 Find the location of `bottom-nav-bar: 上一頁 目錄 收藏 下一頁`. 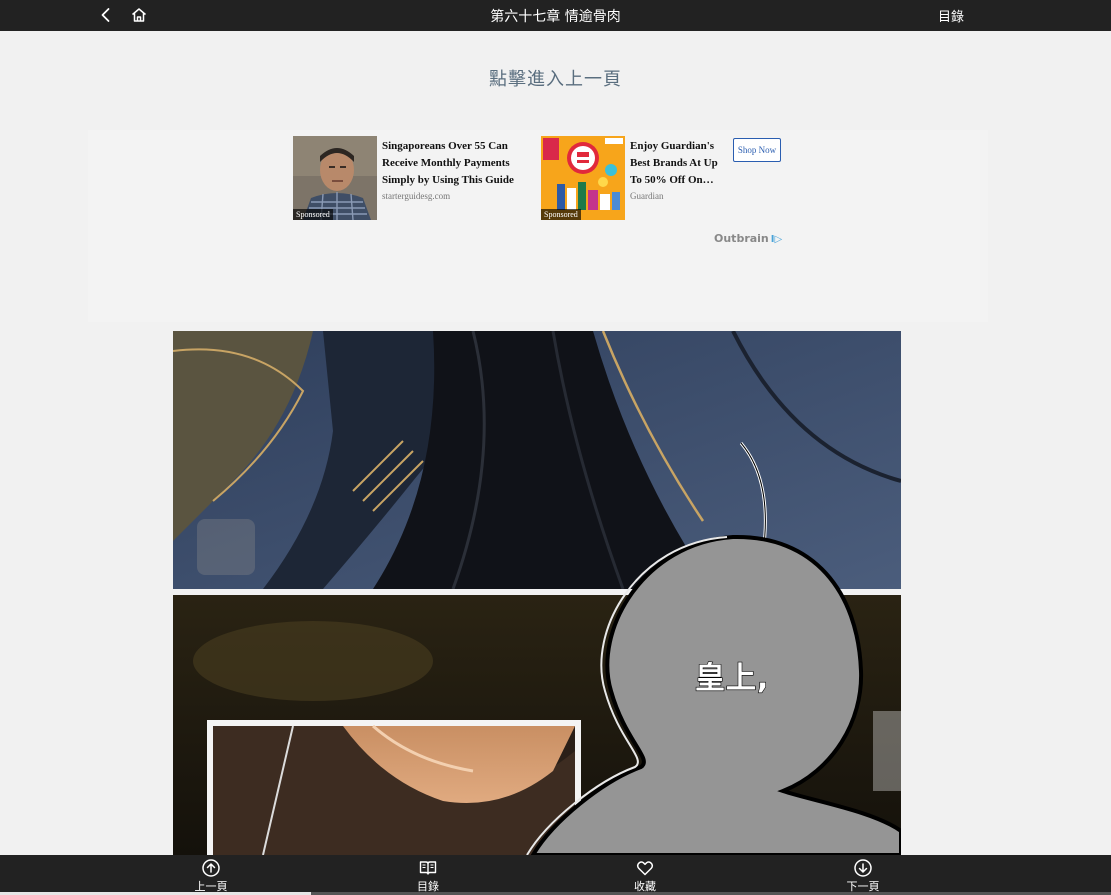

bottom-nav-bar: 上一頁 目錄 收藏 下一頁 is located at coordinates (555, 875).